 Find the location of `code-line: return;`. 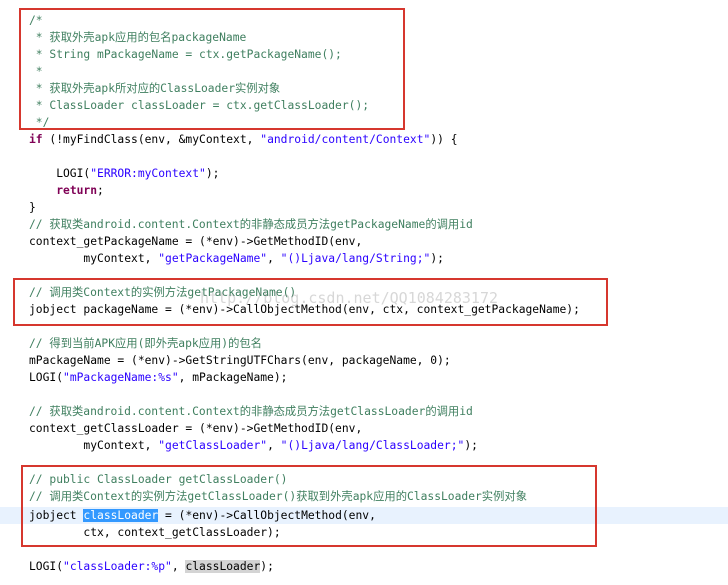

code-line: return; is located at coordinates (66, 190).